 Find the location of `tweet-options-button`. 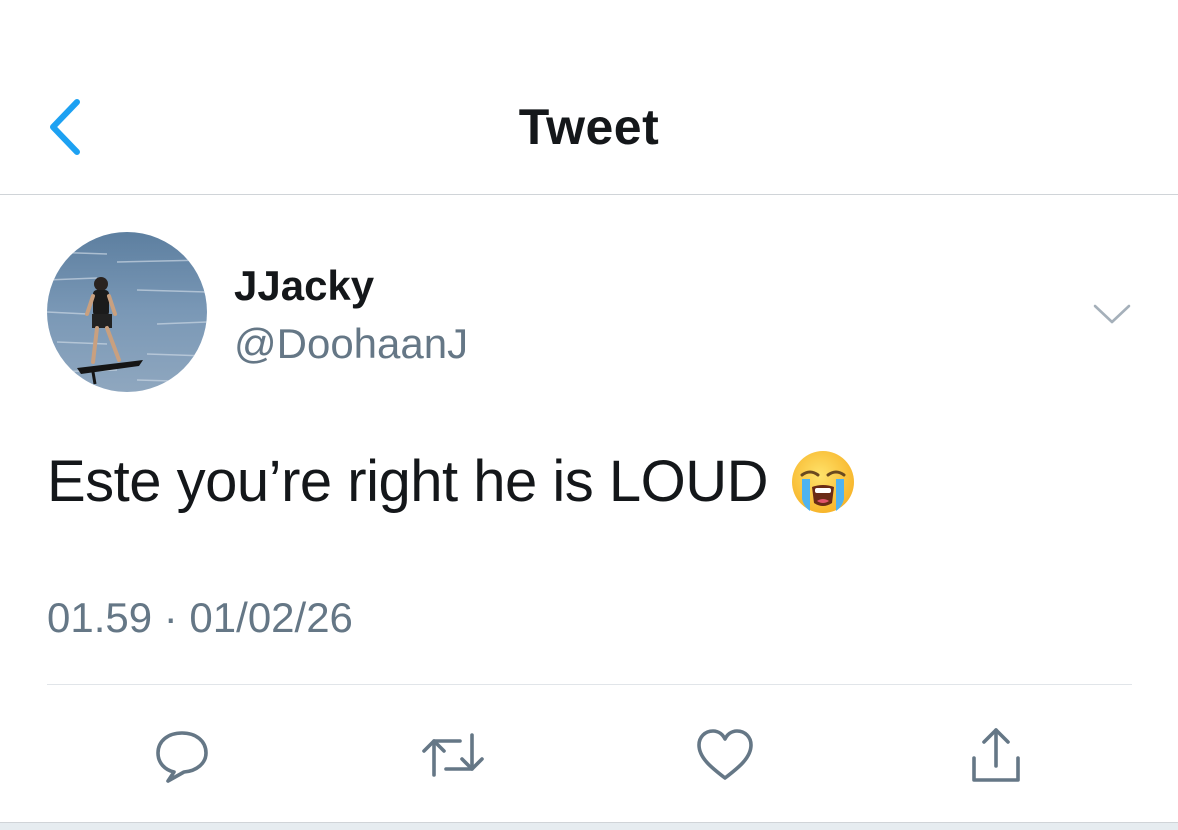

tweet-options-button is located at coordinates (1112, 314).